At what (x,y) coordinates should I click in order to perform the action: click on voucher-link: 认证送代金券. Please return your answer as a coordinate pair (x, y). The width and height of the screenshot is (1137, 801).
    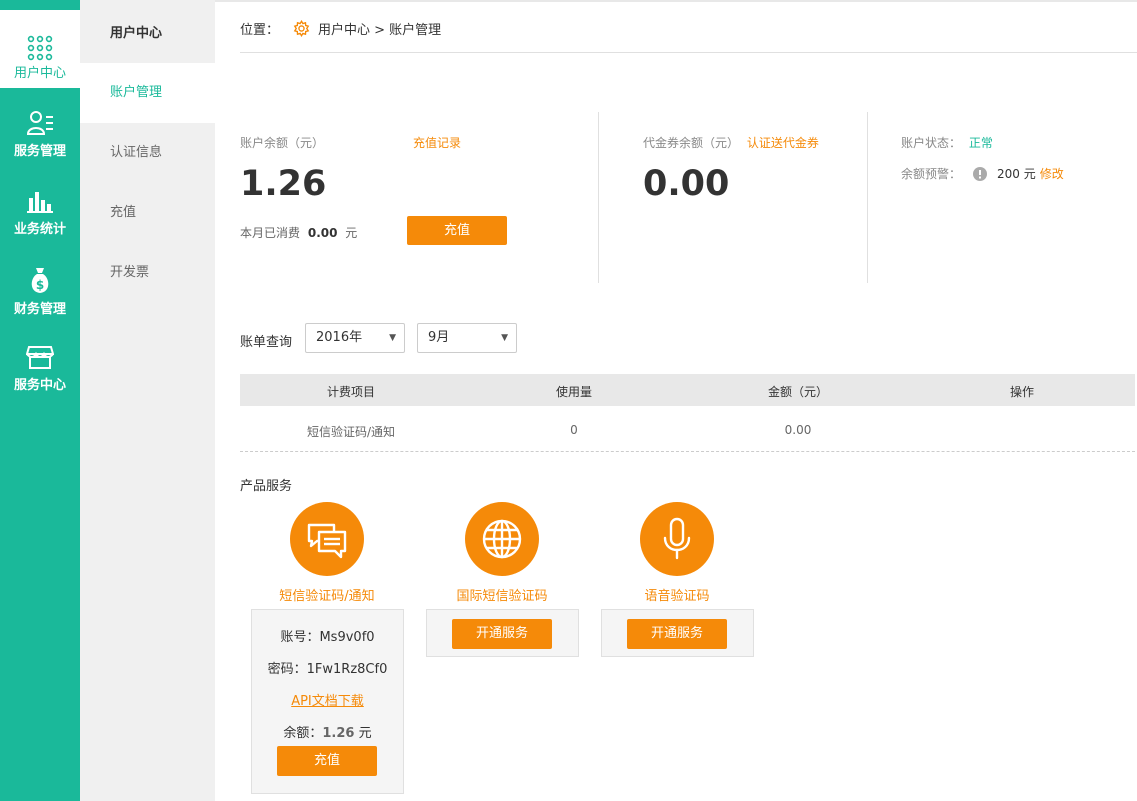
    Looking at the image, I should click on (783, 143).